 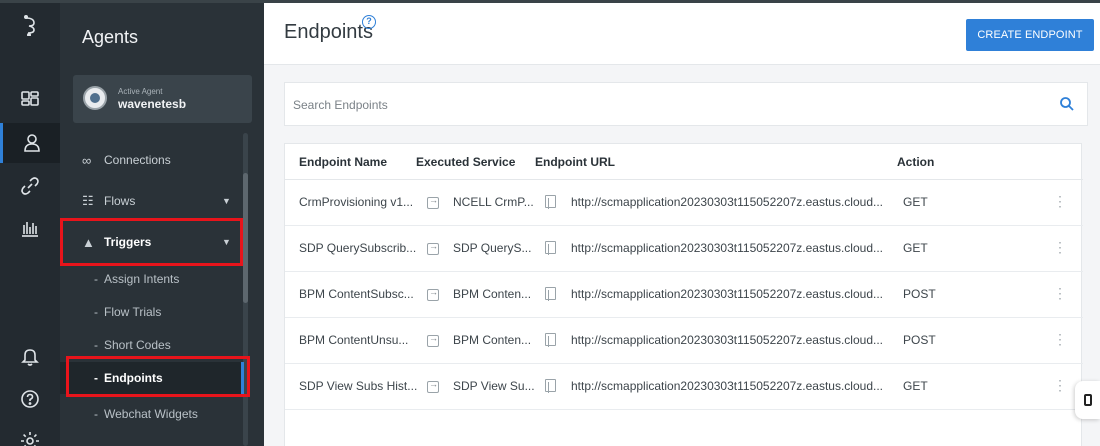 What do you see at coordinates (684, 440) in the screenshot?
I see `table-row-partial` at bounding box center [684, 440].